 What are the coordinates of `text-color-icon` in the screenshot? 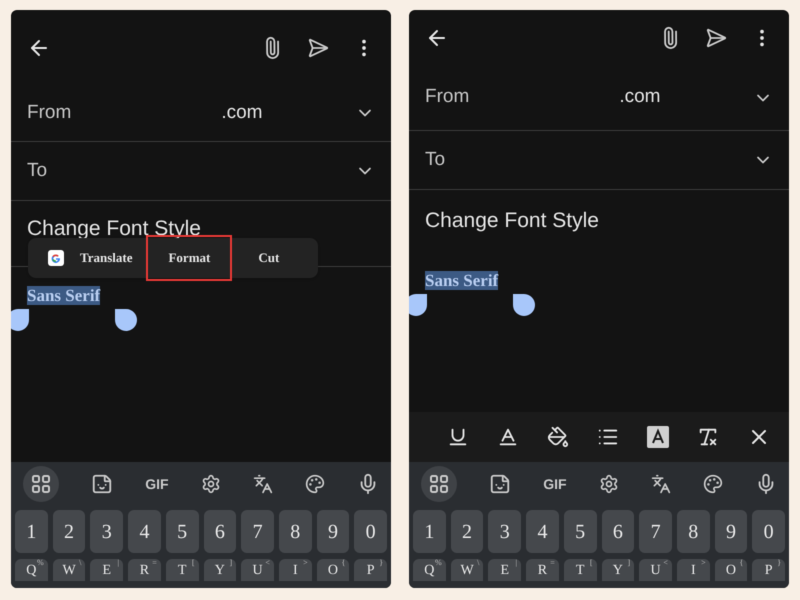 It's located at (508, 437).